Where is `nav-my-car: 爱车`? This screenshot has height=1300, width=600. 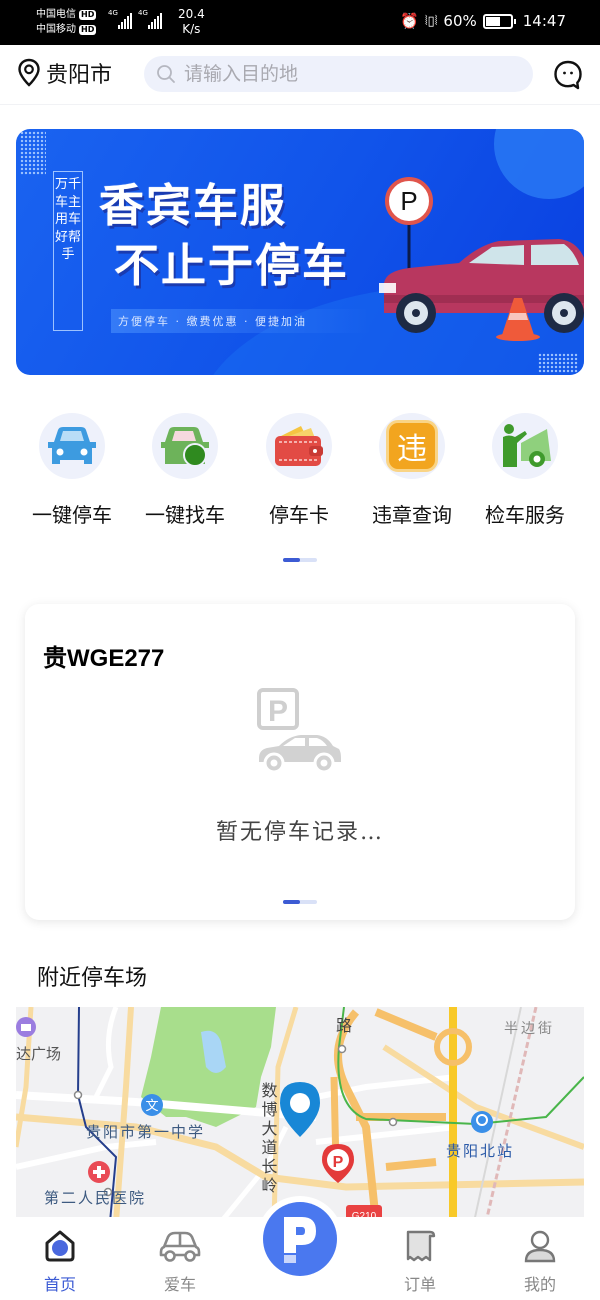
nav-my-car: 爱车 is located at coordinates (180, 1262).